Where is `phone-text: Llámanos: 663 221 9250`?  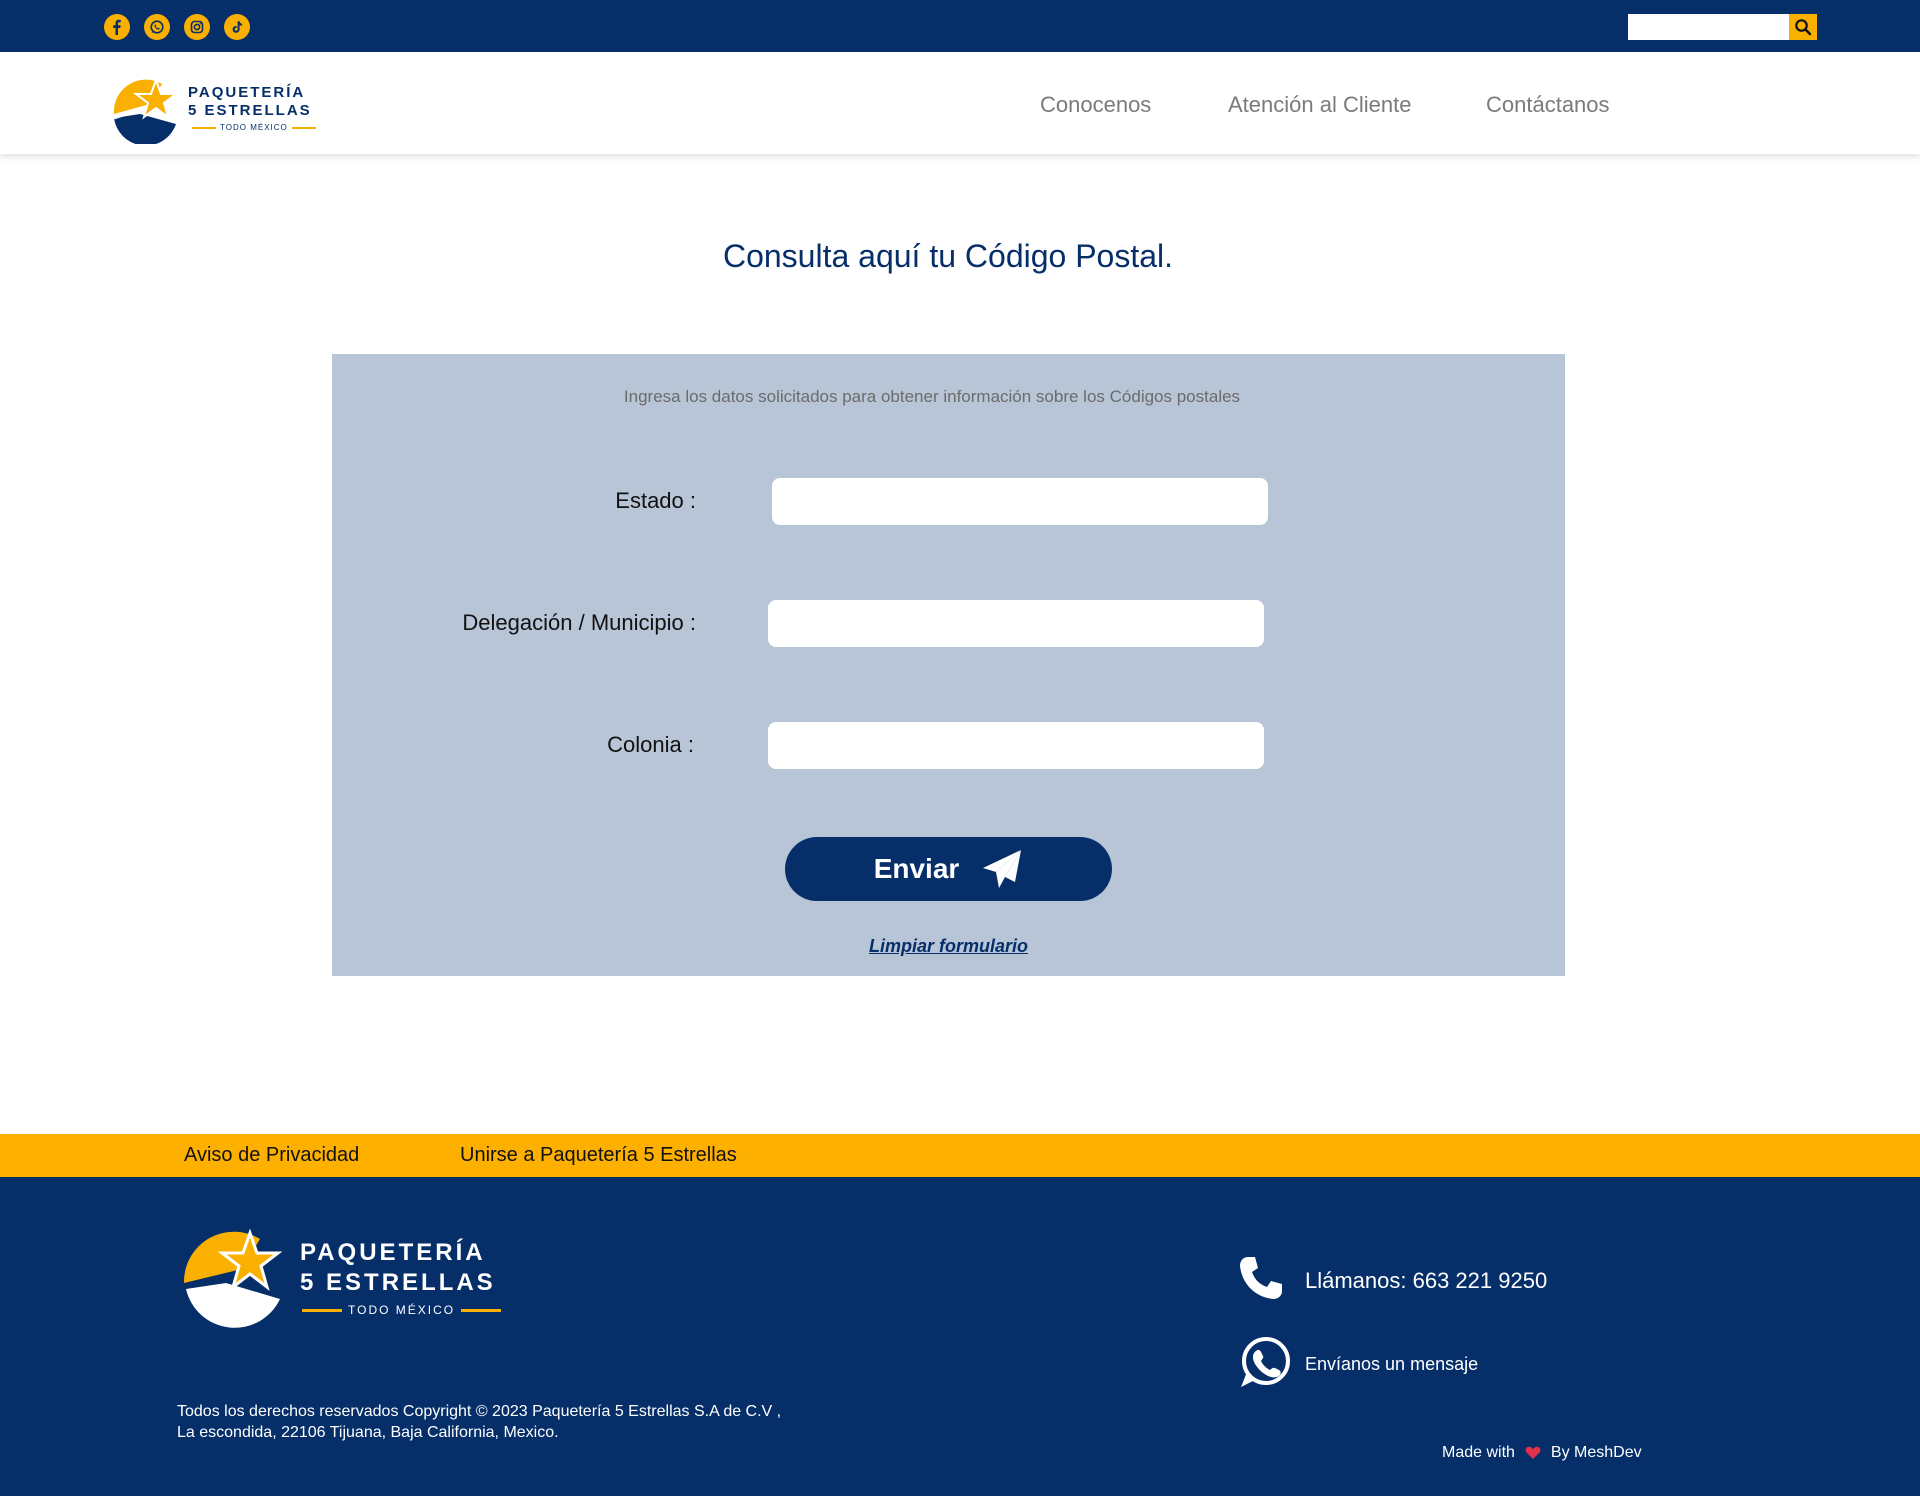
phone-text: Llámanos: 663 221 9250 is located at coordinates (1426, 1281).